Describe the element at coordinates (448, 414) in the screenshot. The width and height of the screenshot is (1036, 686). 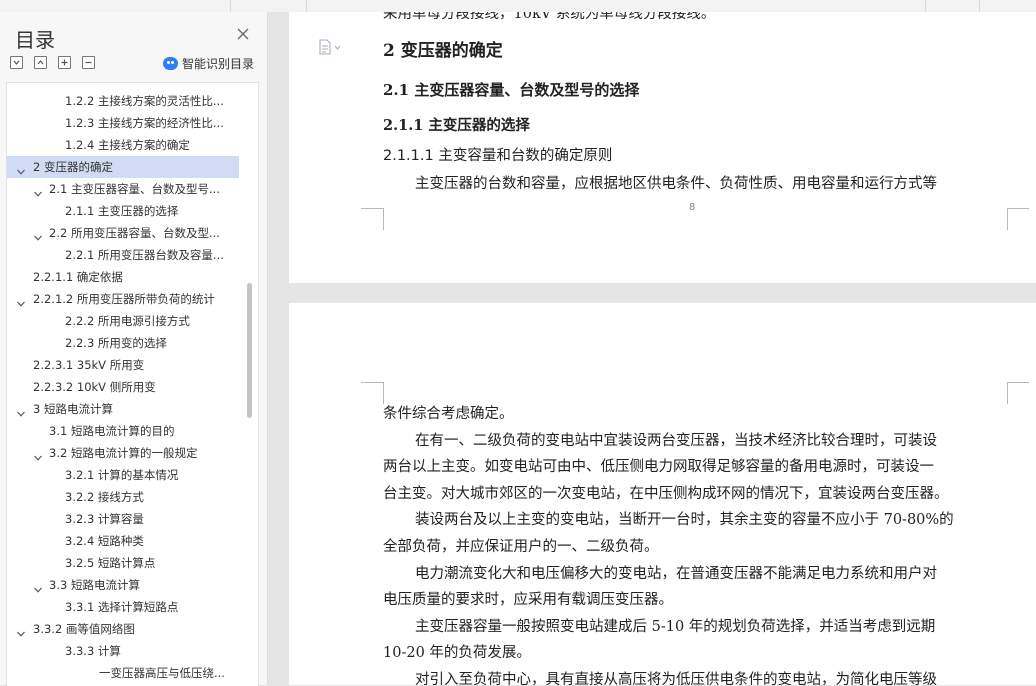
I see `paragraph-line: 条件综合考虑确定。` at that location.